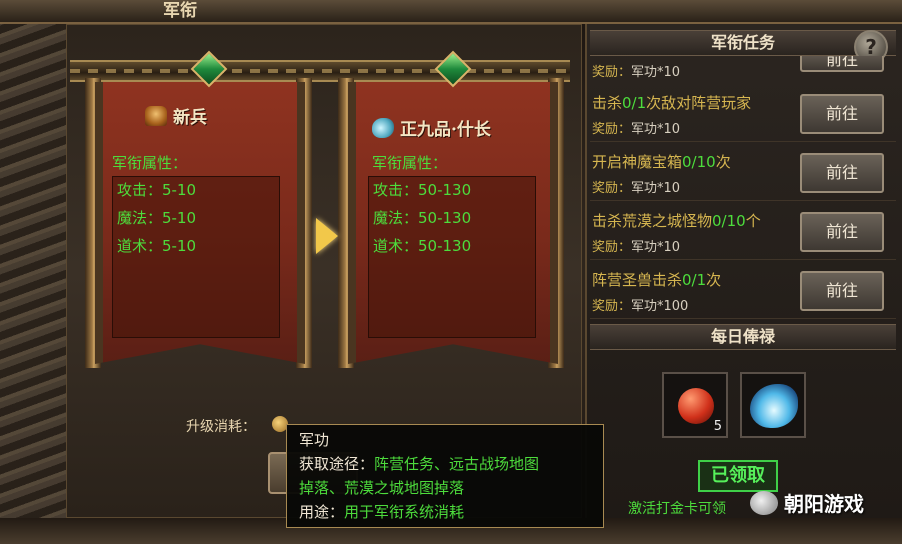  Describe the element at coordinates (676, 221) in the screenshot. I see `task-name: 击杀荒漠之城怪物0/10个` at that location.